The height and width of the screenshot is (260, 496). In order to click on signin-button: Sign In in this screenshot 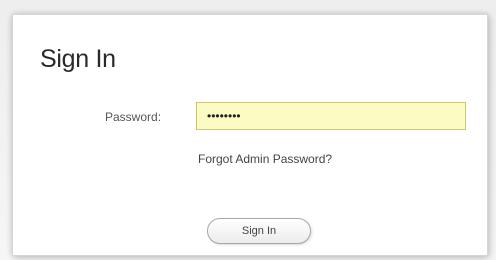, I will do `click(259, 231)`.